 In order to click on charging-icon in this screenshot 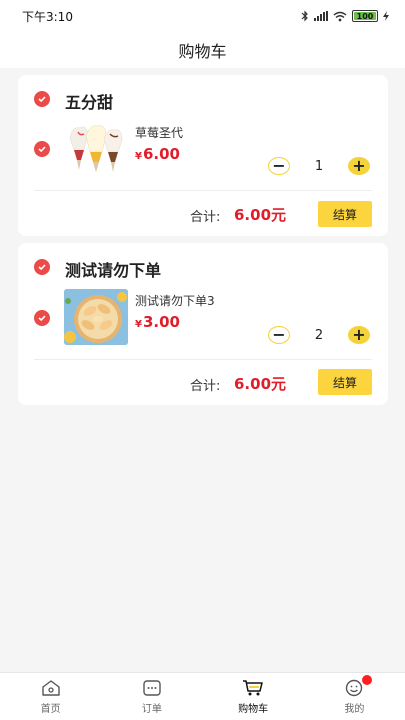, I will do `click(386, 16)`.